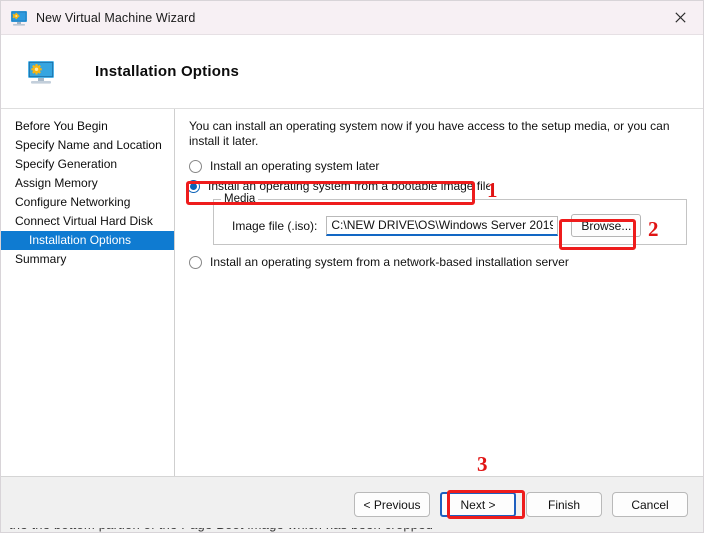 The height and width of the screenshot is (533, 704). I want to click on image-file-path-input, so click(442, 225).